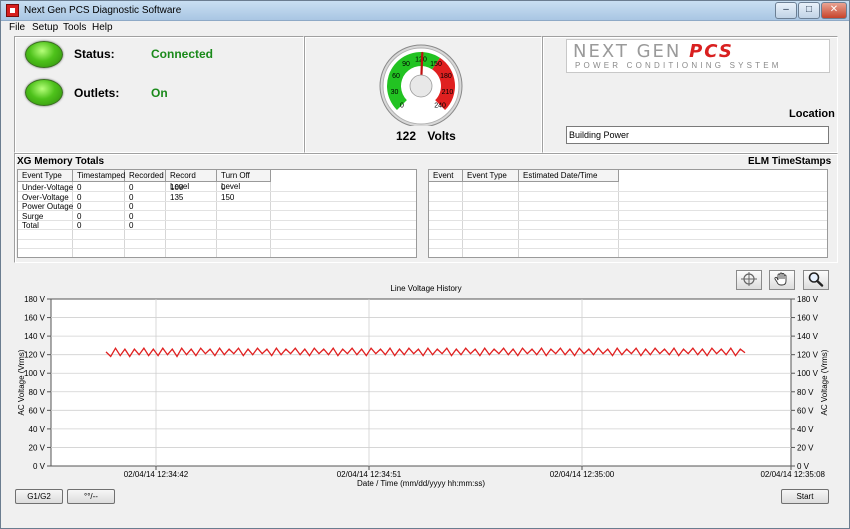  What do you see at coordinates (805, 429) in the screenshot?
I see `y-tick-label-right: 40 V` at bounding box center [805, 429].